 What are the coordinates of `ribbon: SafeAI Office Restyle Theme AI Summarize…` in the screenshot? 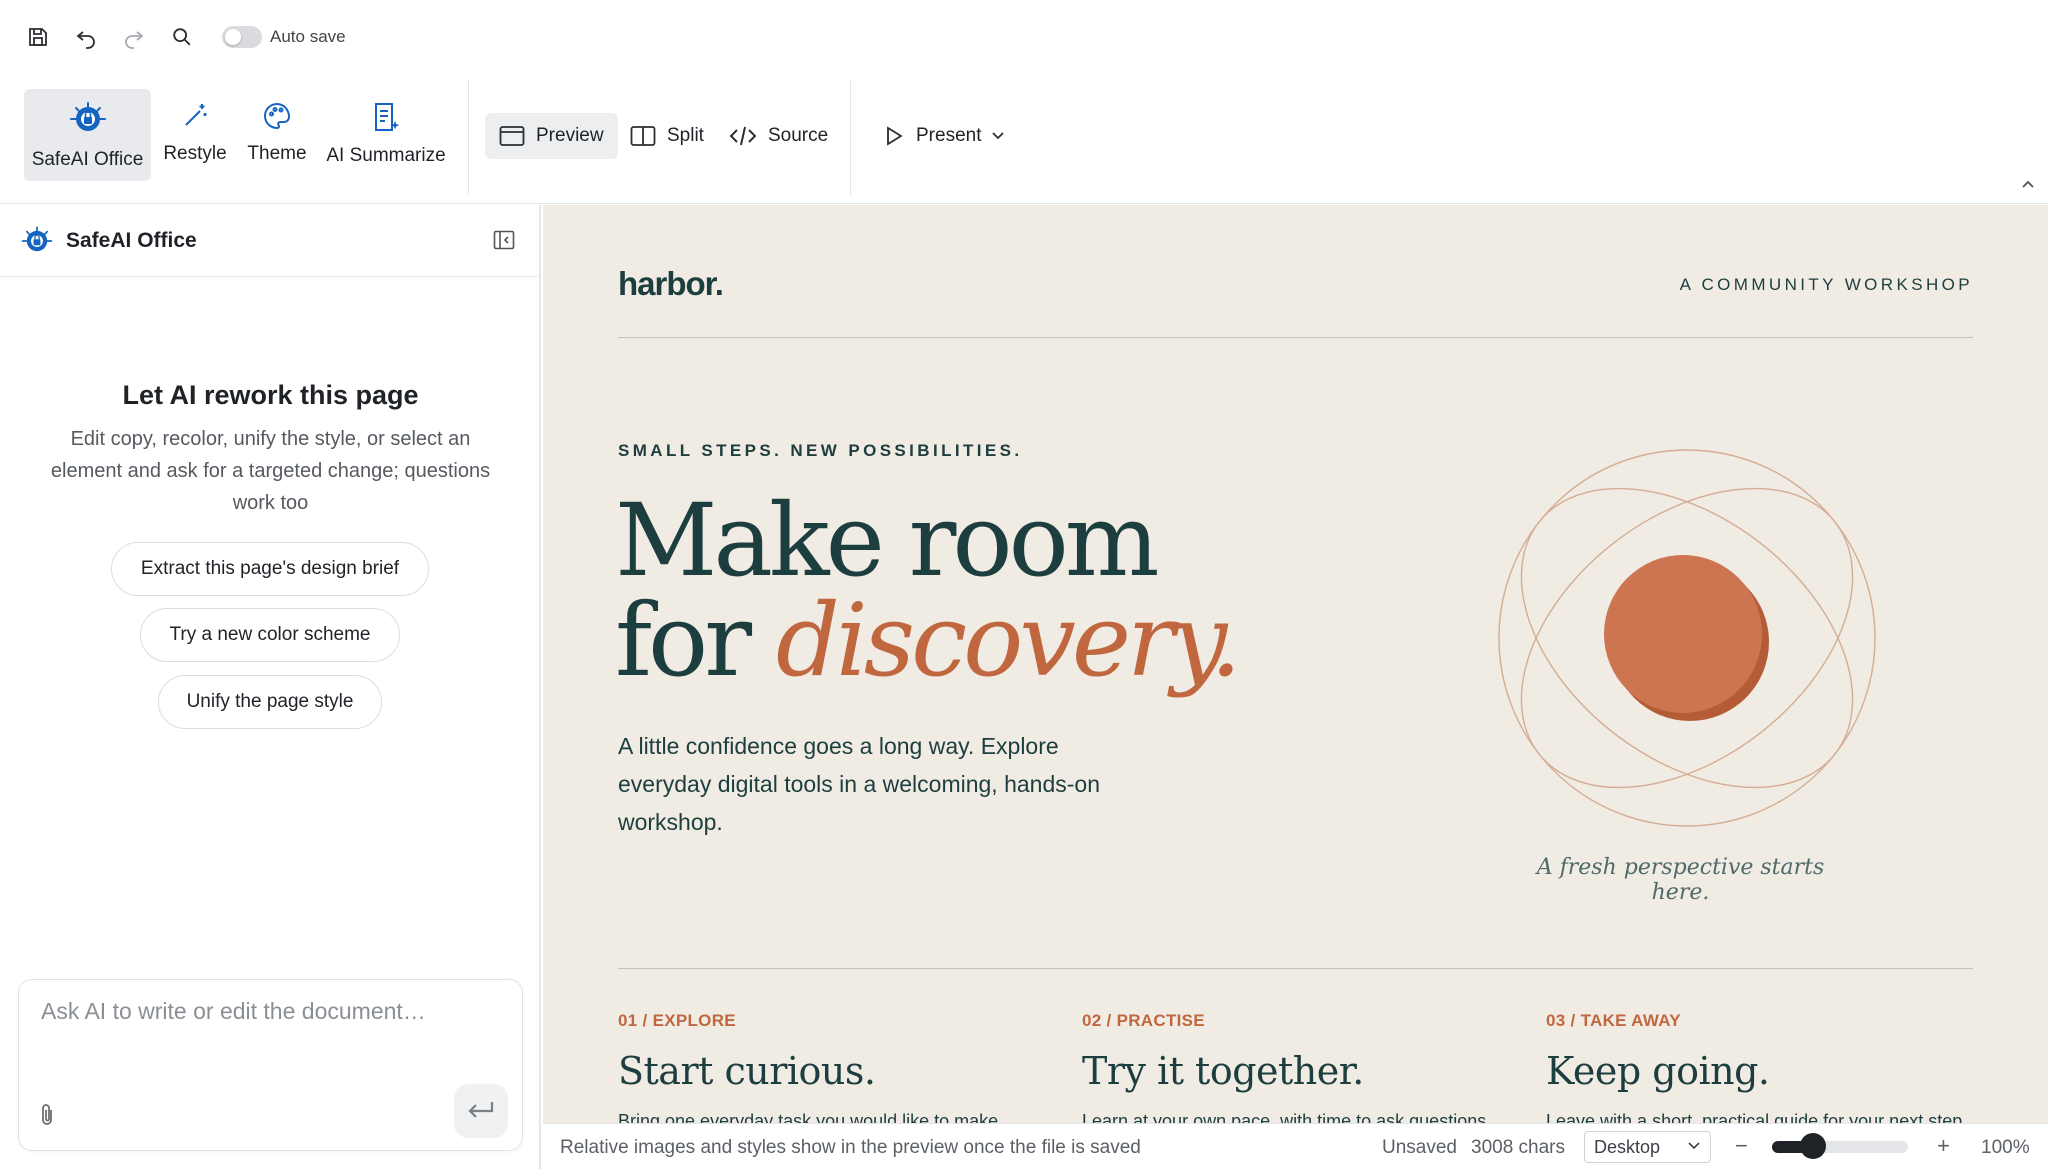 It's located at (1024, 139).